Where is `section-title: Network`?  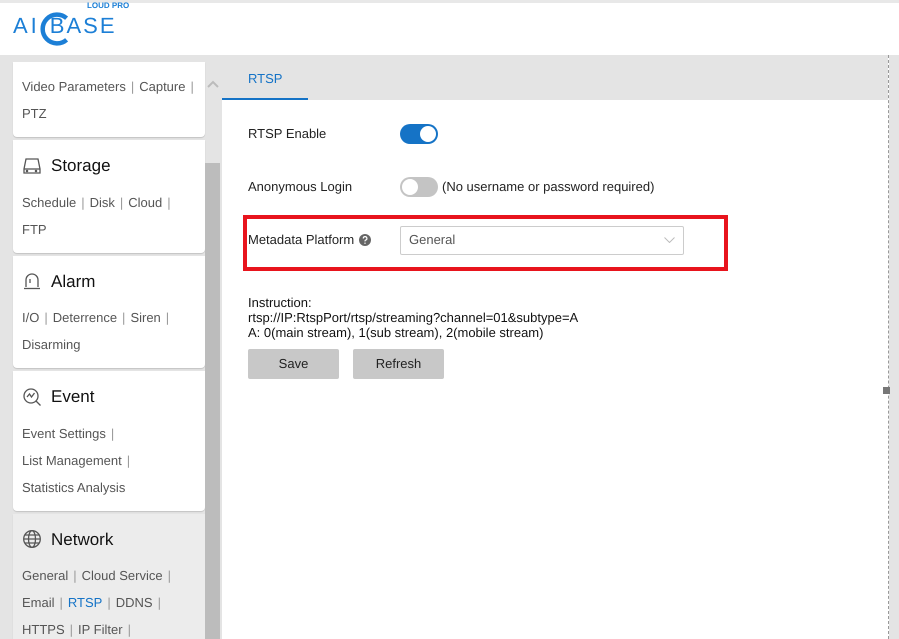
section-title: Network is located at coordinates (82, 539).